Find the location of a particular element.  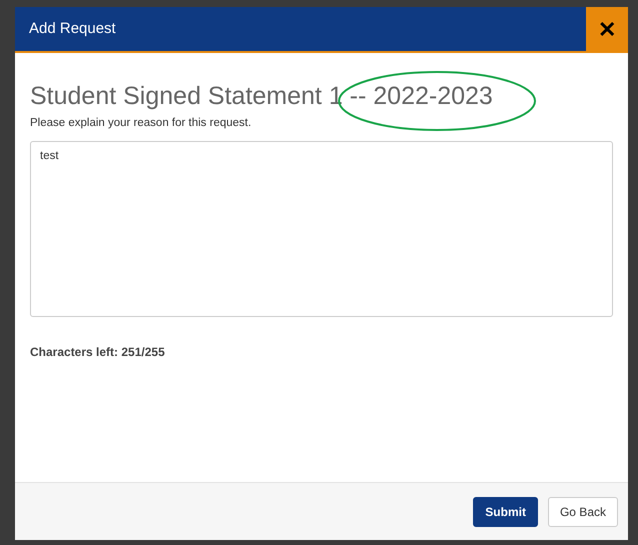

characters-left-text: Characters left: 251/255 is located at coordinates (98, 353).